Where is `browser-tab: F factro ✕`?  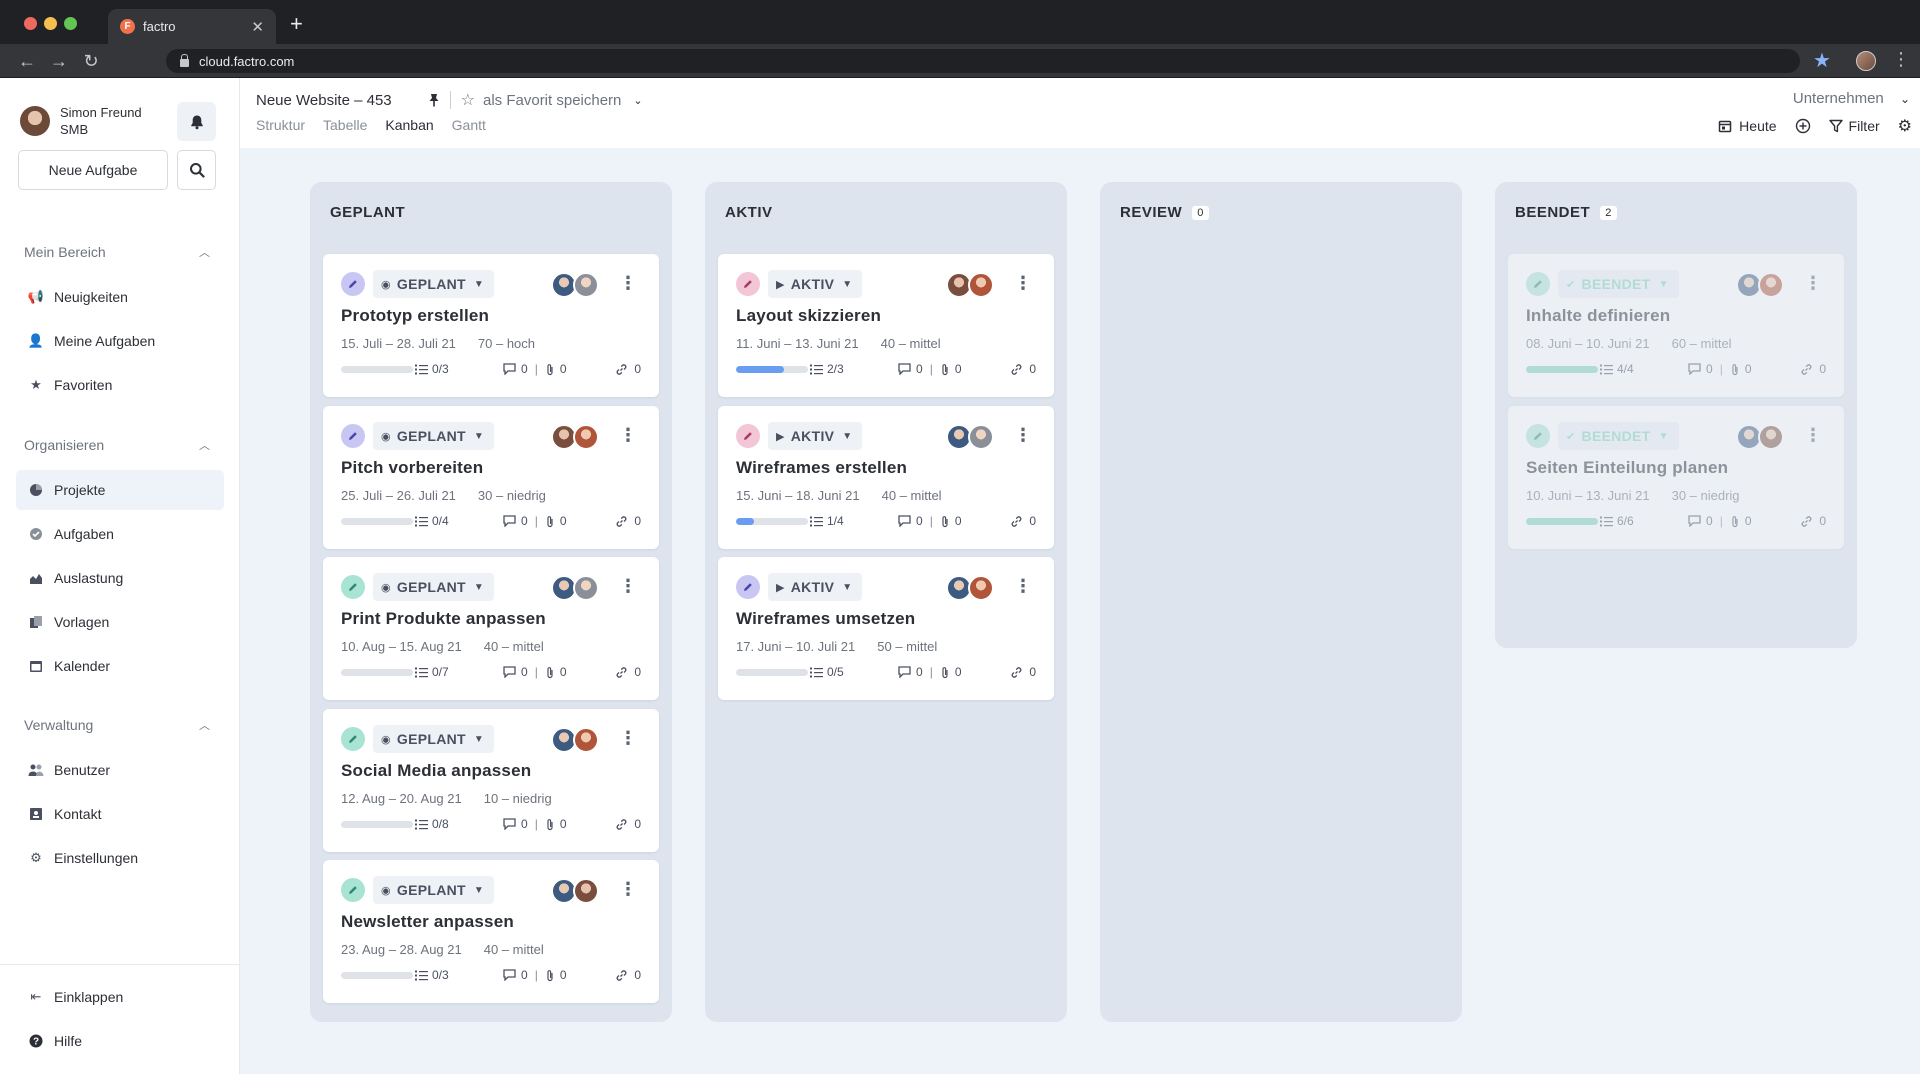 browser-tab: F factro ✕ is located at coordinates (192, 26).